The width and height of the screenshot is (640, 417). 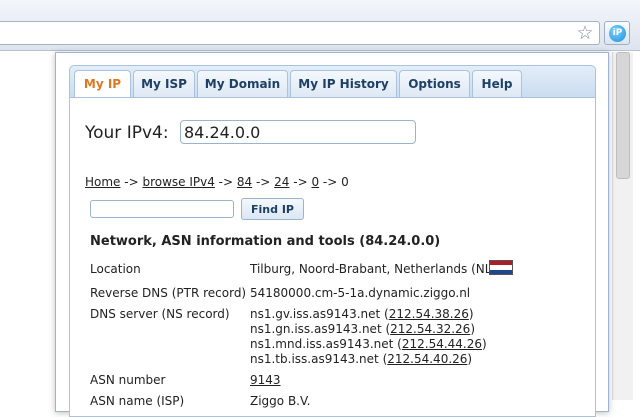 I want to click on asn-number-link: 9143, so click(x=265, y=380).